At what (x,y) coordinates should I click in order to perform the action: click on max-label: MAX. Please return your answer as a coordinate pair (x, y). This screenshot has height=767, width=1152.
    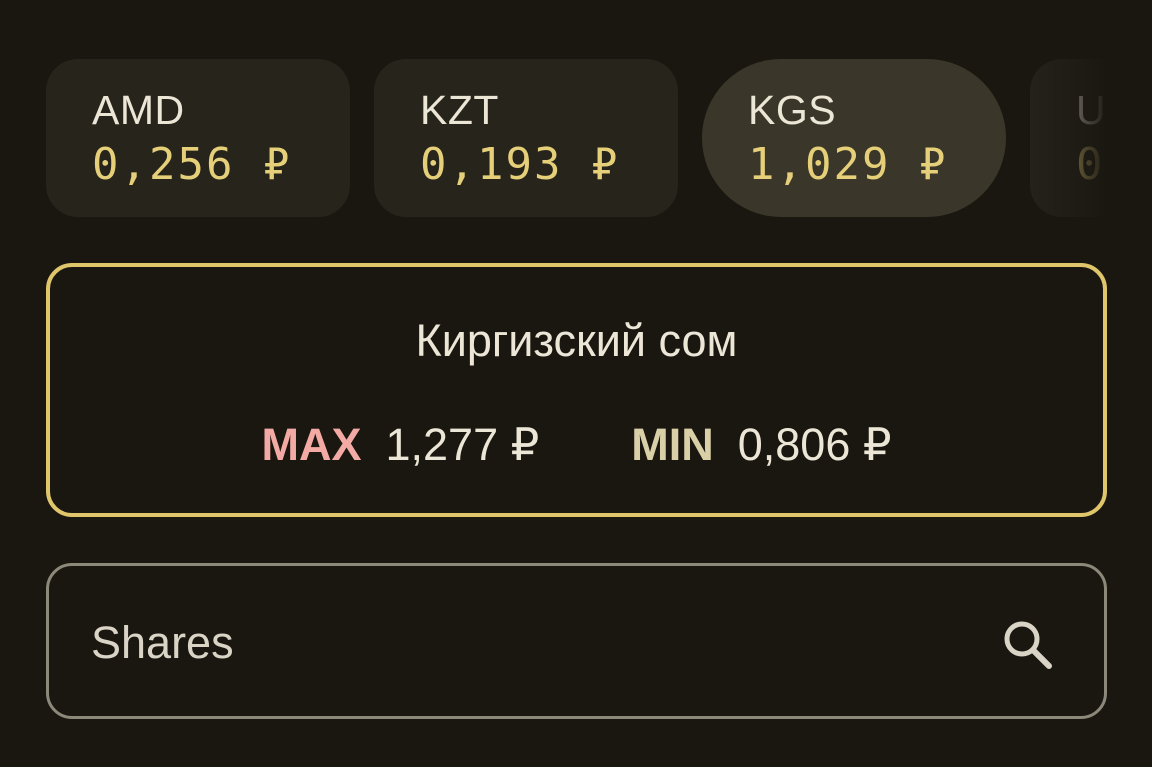
    Looking at the image, I should click on (311, 444).